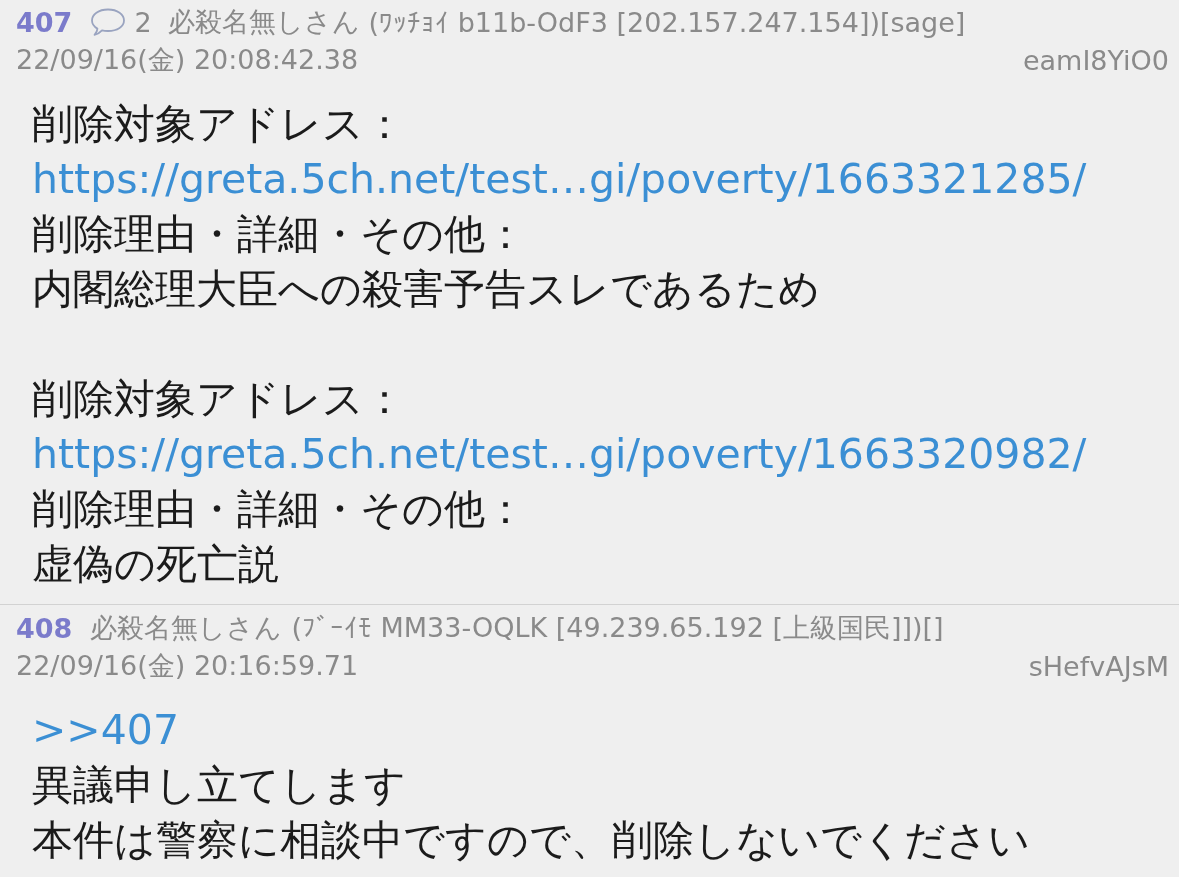 Image resolution: width=1179 pixels, height=877 pixels. Describe the element at coordinates (44, 22) in the screenshot. I see `post-number: 407` at that location.